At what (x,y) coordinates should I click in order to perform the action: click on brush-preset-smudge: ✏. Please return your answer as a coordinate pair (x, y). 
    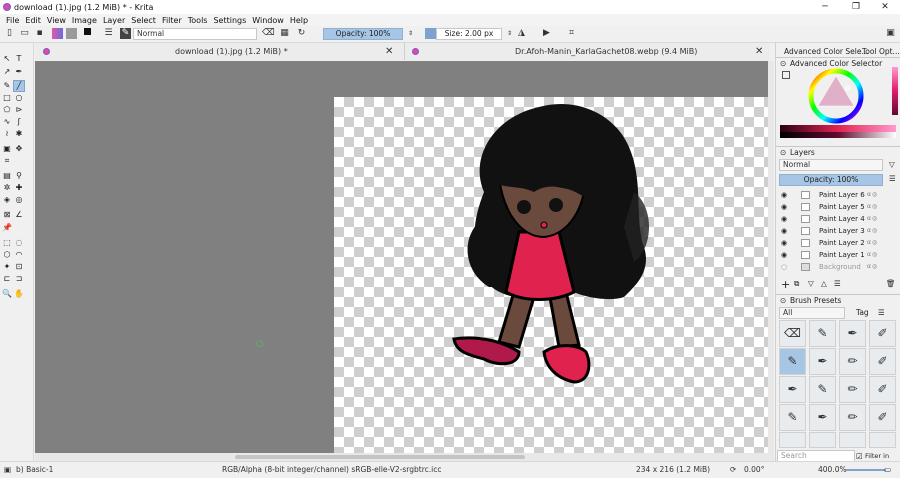
    Looking at the image, I should click on (852, 389).